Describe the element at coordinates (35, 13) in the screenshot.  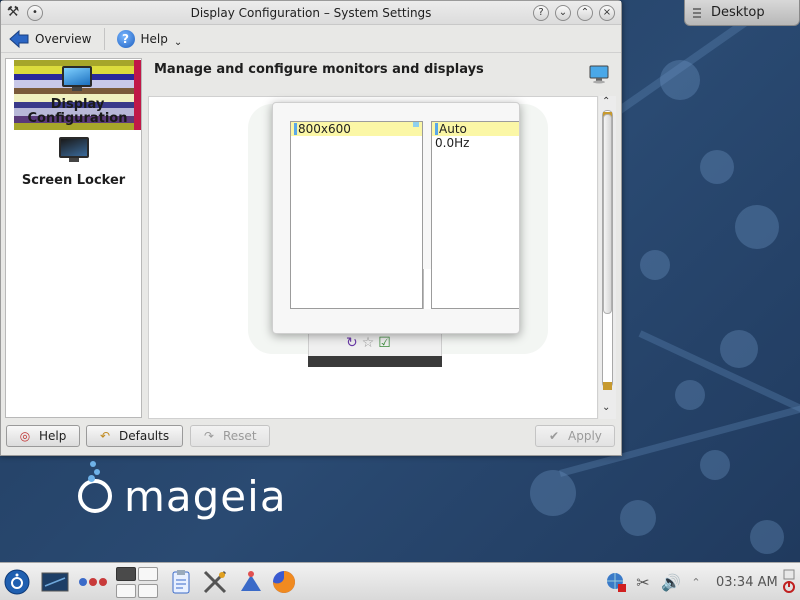
I see `pin-button: •` at that location.